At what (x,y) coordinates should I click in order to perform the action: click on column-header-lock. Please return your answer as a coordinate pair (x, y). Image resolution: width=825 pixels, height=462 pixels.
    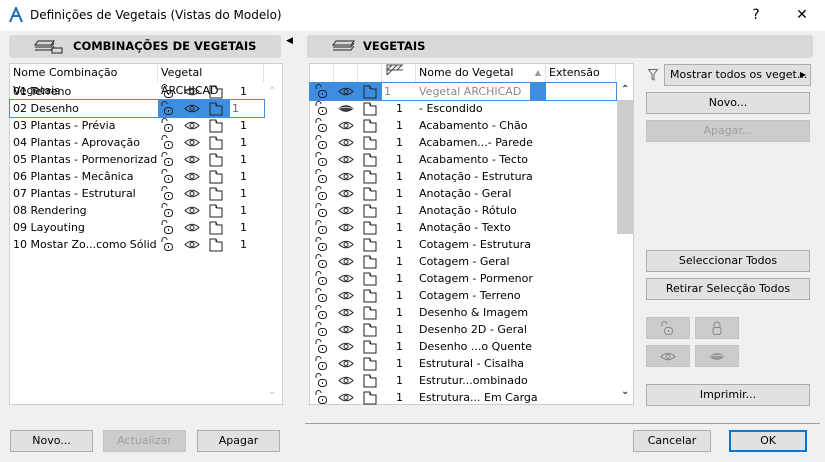
    Looking at the image, I should click on (322, 73).